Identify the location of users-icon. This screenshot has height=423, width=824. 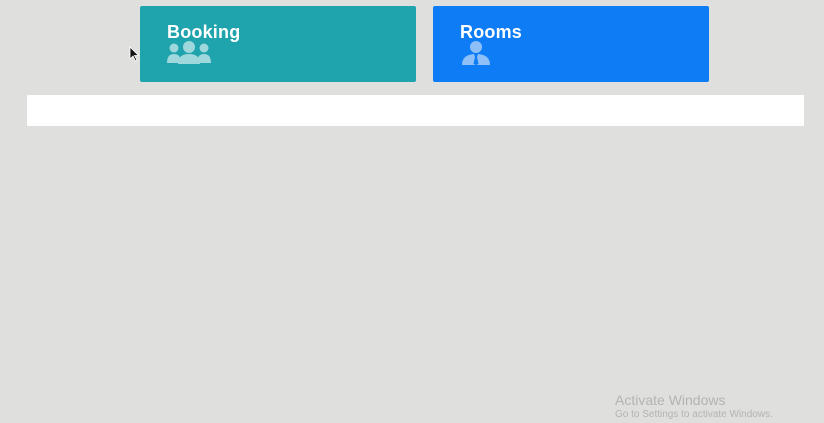
(190, 52).